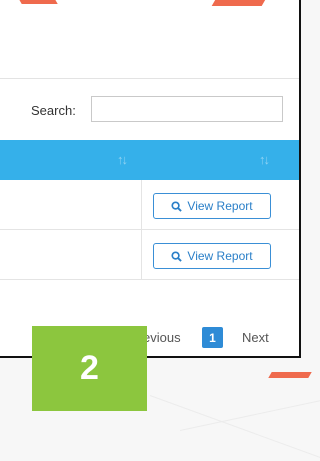 This screenshot has width=320, height=461. What do you see at coordinates (187, 109) in the screenshot?
I see `search-input` at bounding box center [187, 109].